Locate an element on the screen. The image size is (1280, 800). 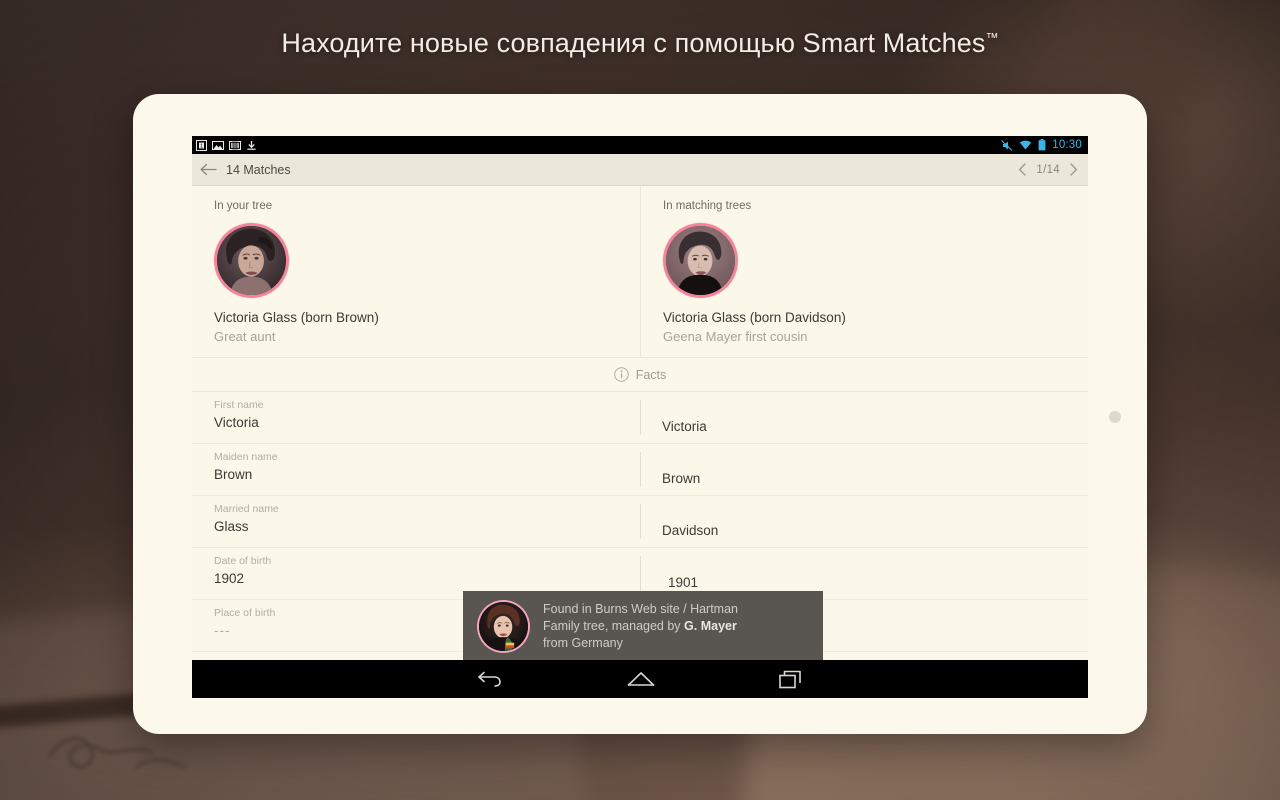
pager-label: 1/14 is located at coordinates (1048, 169).